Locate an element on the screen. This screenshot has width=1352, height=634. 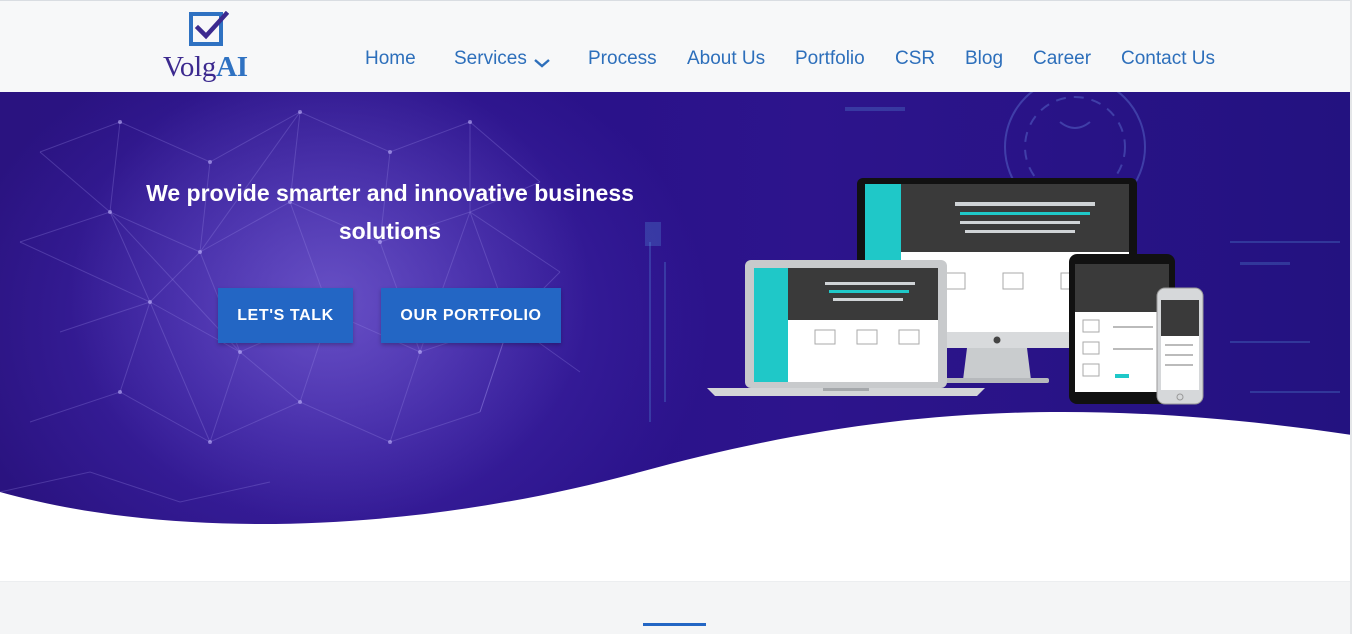
nav-blog: Blog is located at coordinates (984, 59).